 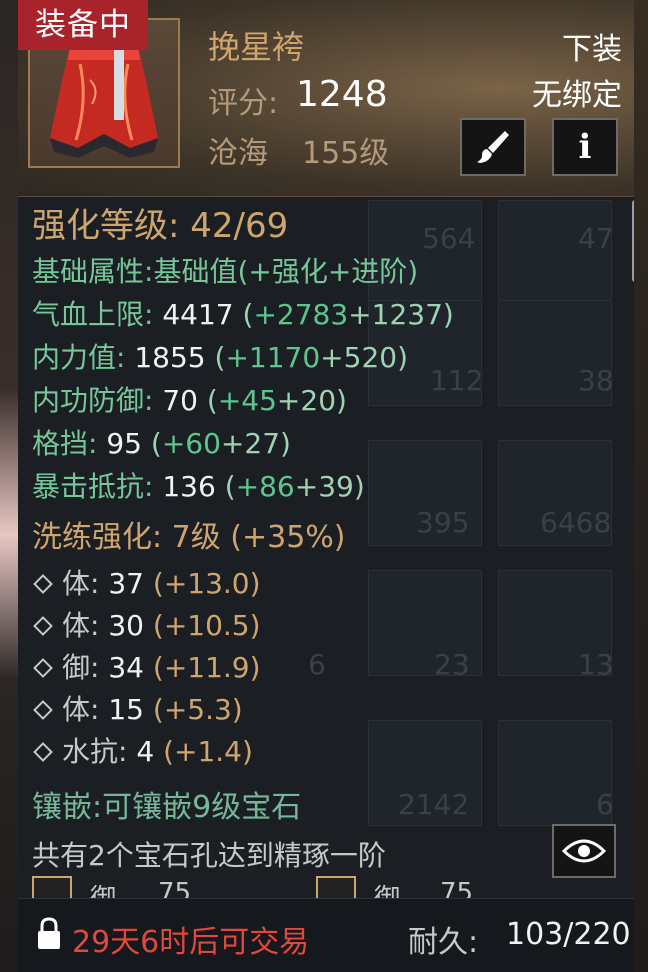 I want to click on attr-bonus: (+86+39), so click(x=294, y=486).